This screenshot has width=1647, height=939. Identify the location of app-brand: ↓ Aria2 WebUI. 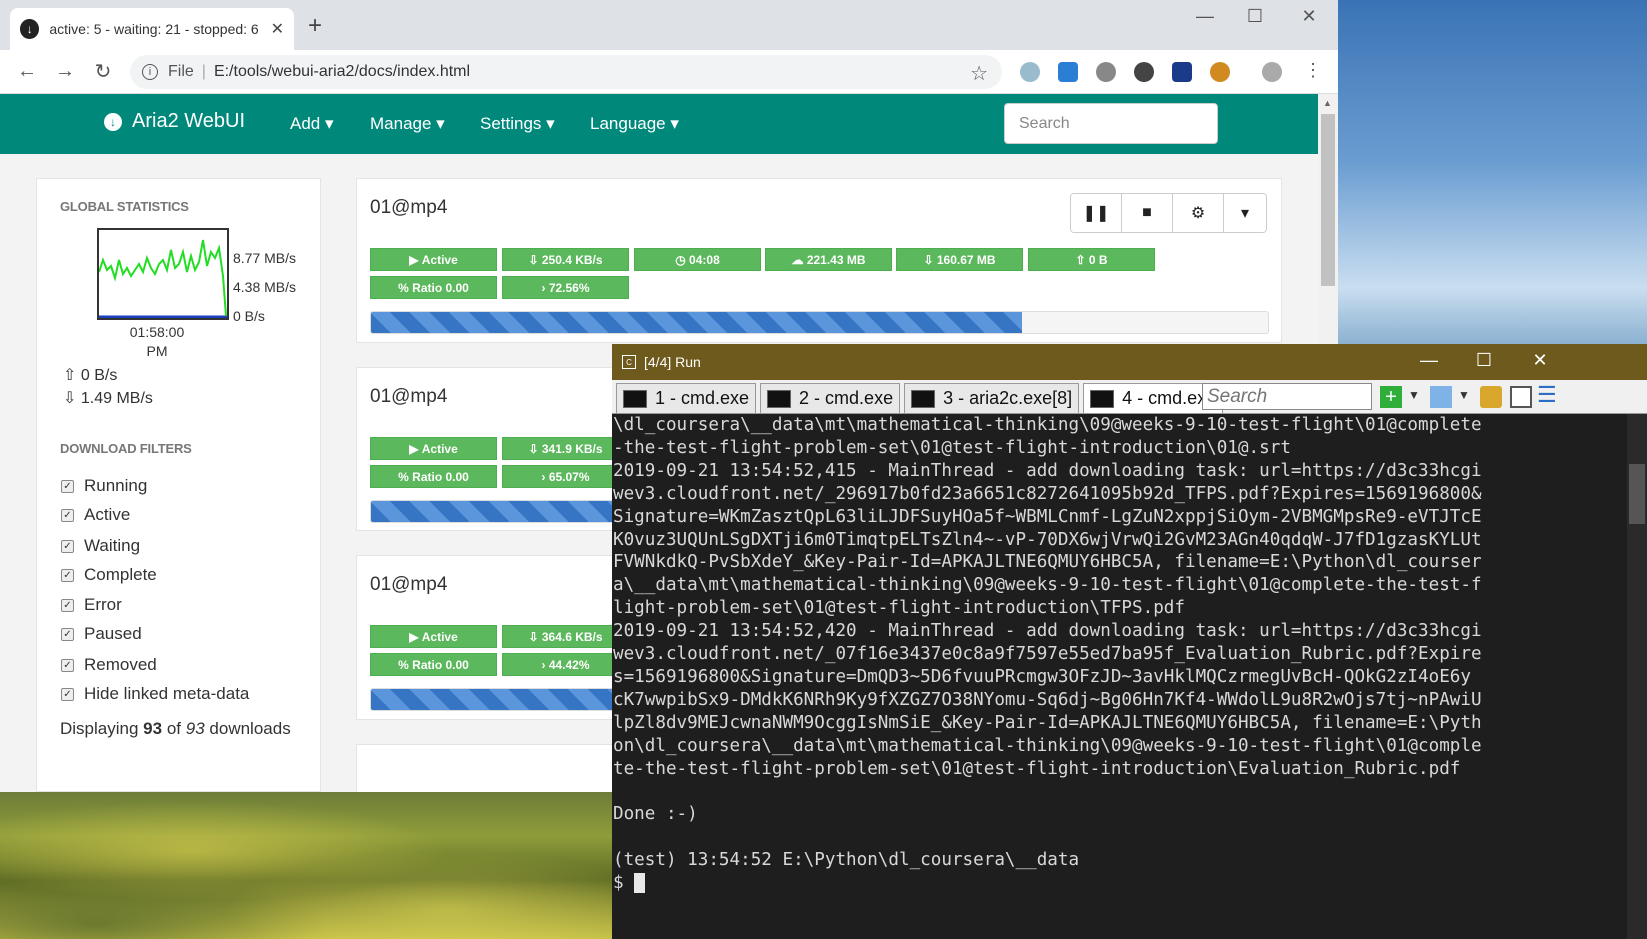
(174, 121).